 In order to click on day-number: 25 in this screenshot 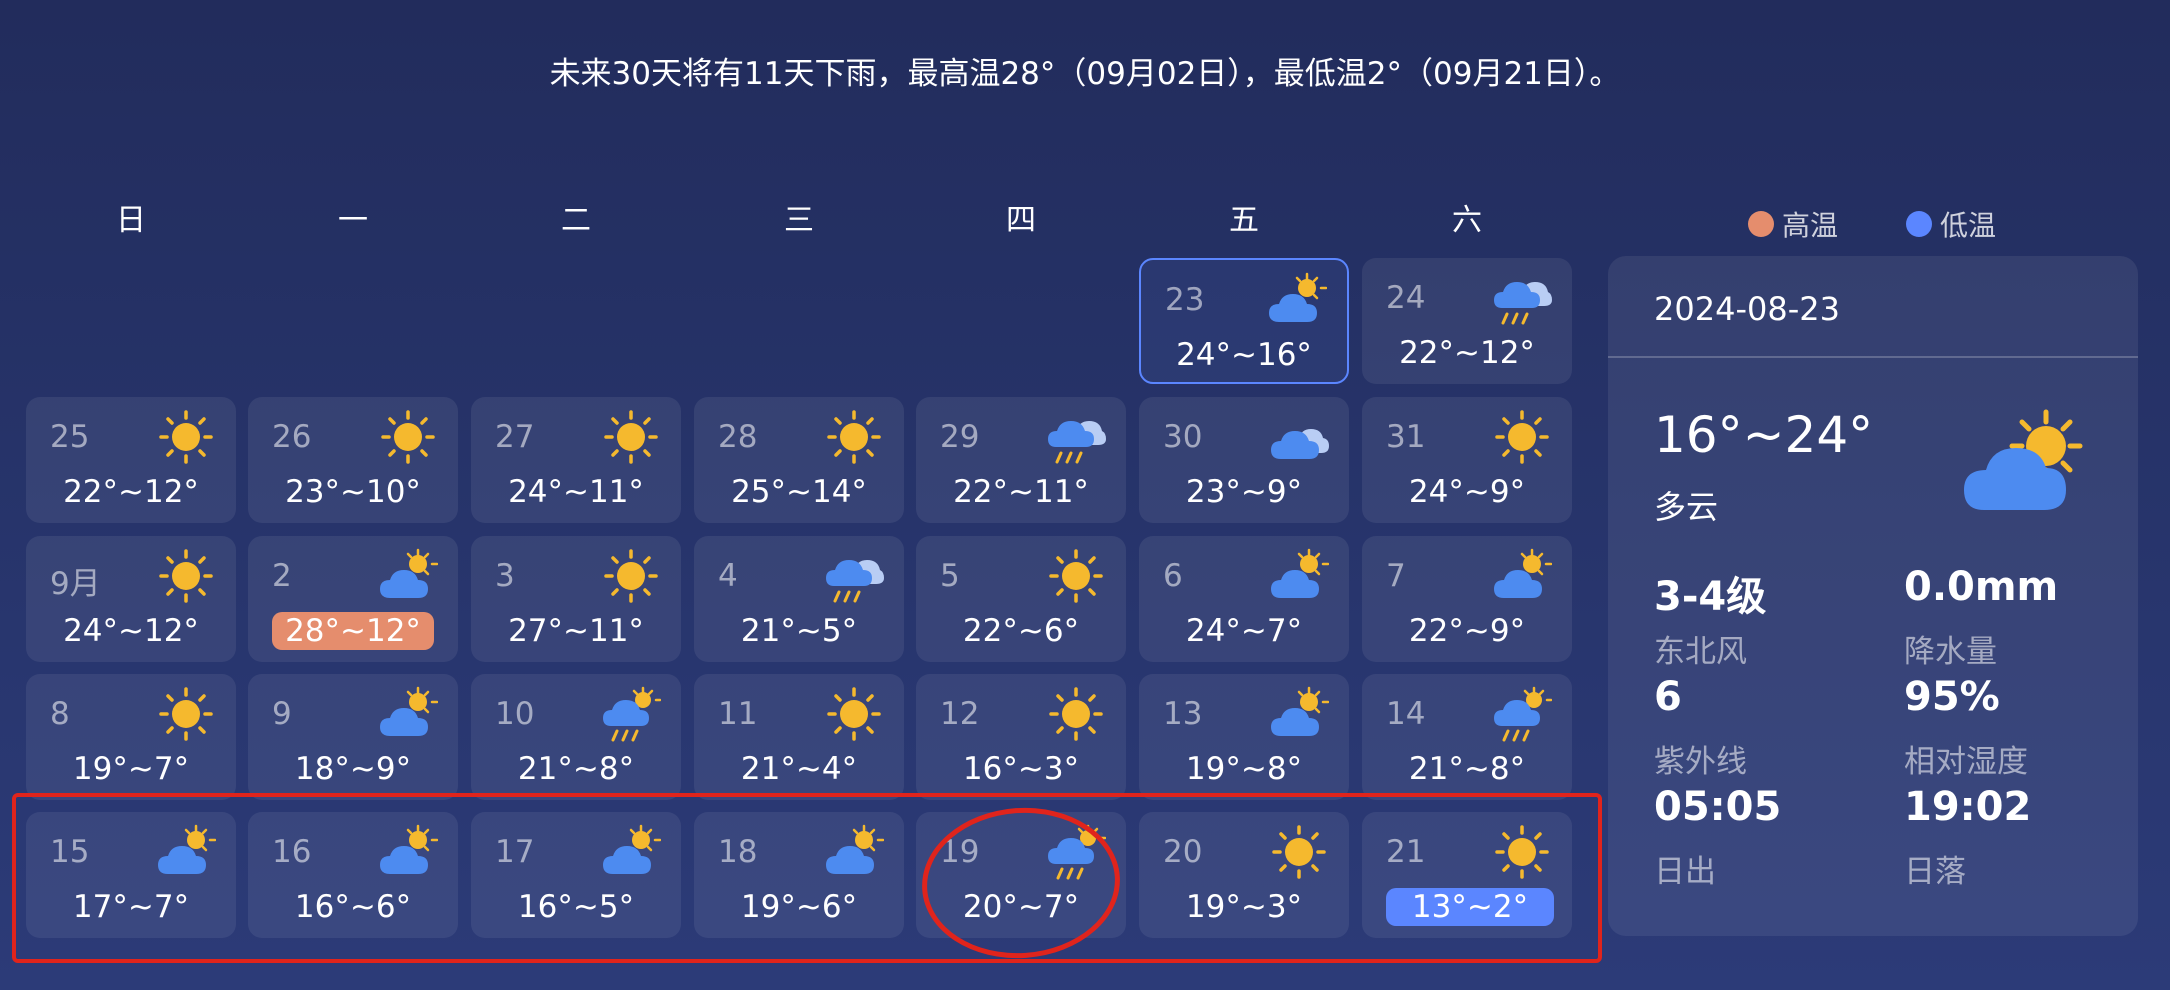, I will do `click(70, 437)`.